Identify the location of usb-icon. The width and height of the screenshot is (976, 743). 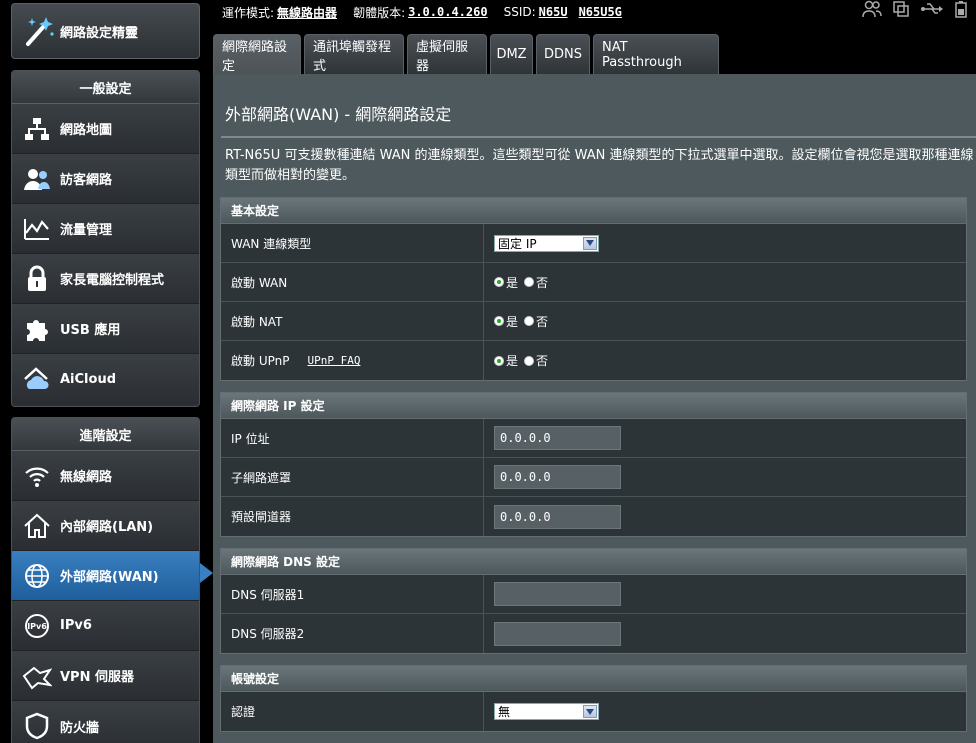
(932, 10).